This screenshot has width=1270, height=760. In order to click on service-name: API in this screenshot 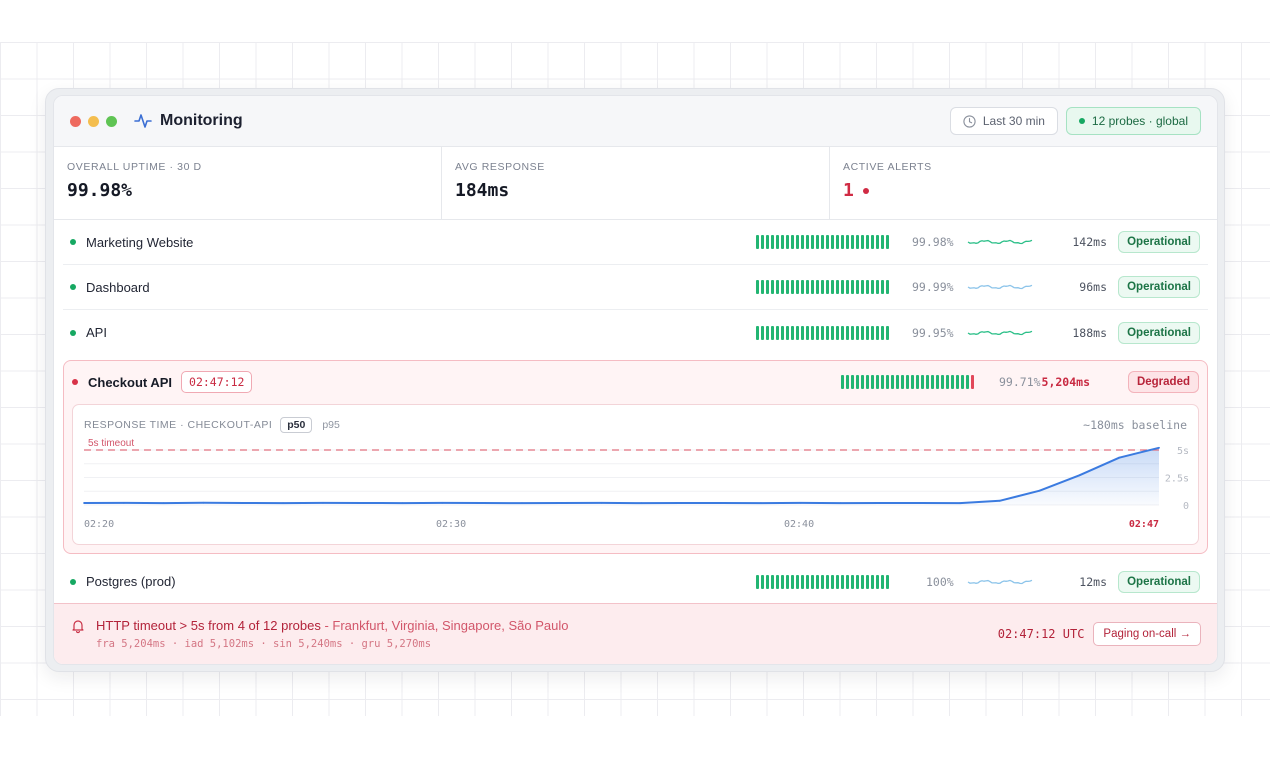, I will do `click(96, 332)`.